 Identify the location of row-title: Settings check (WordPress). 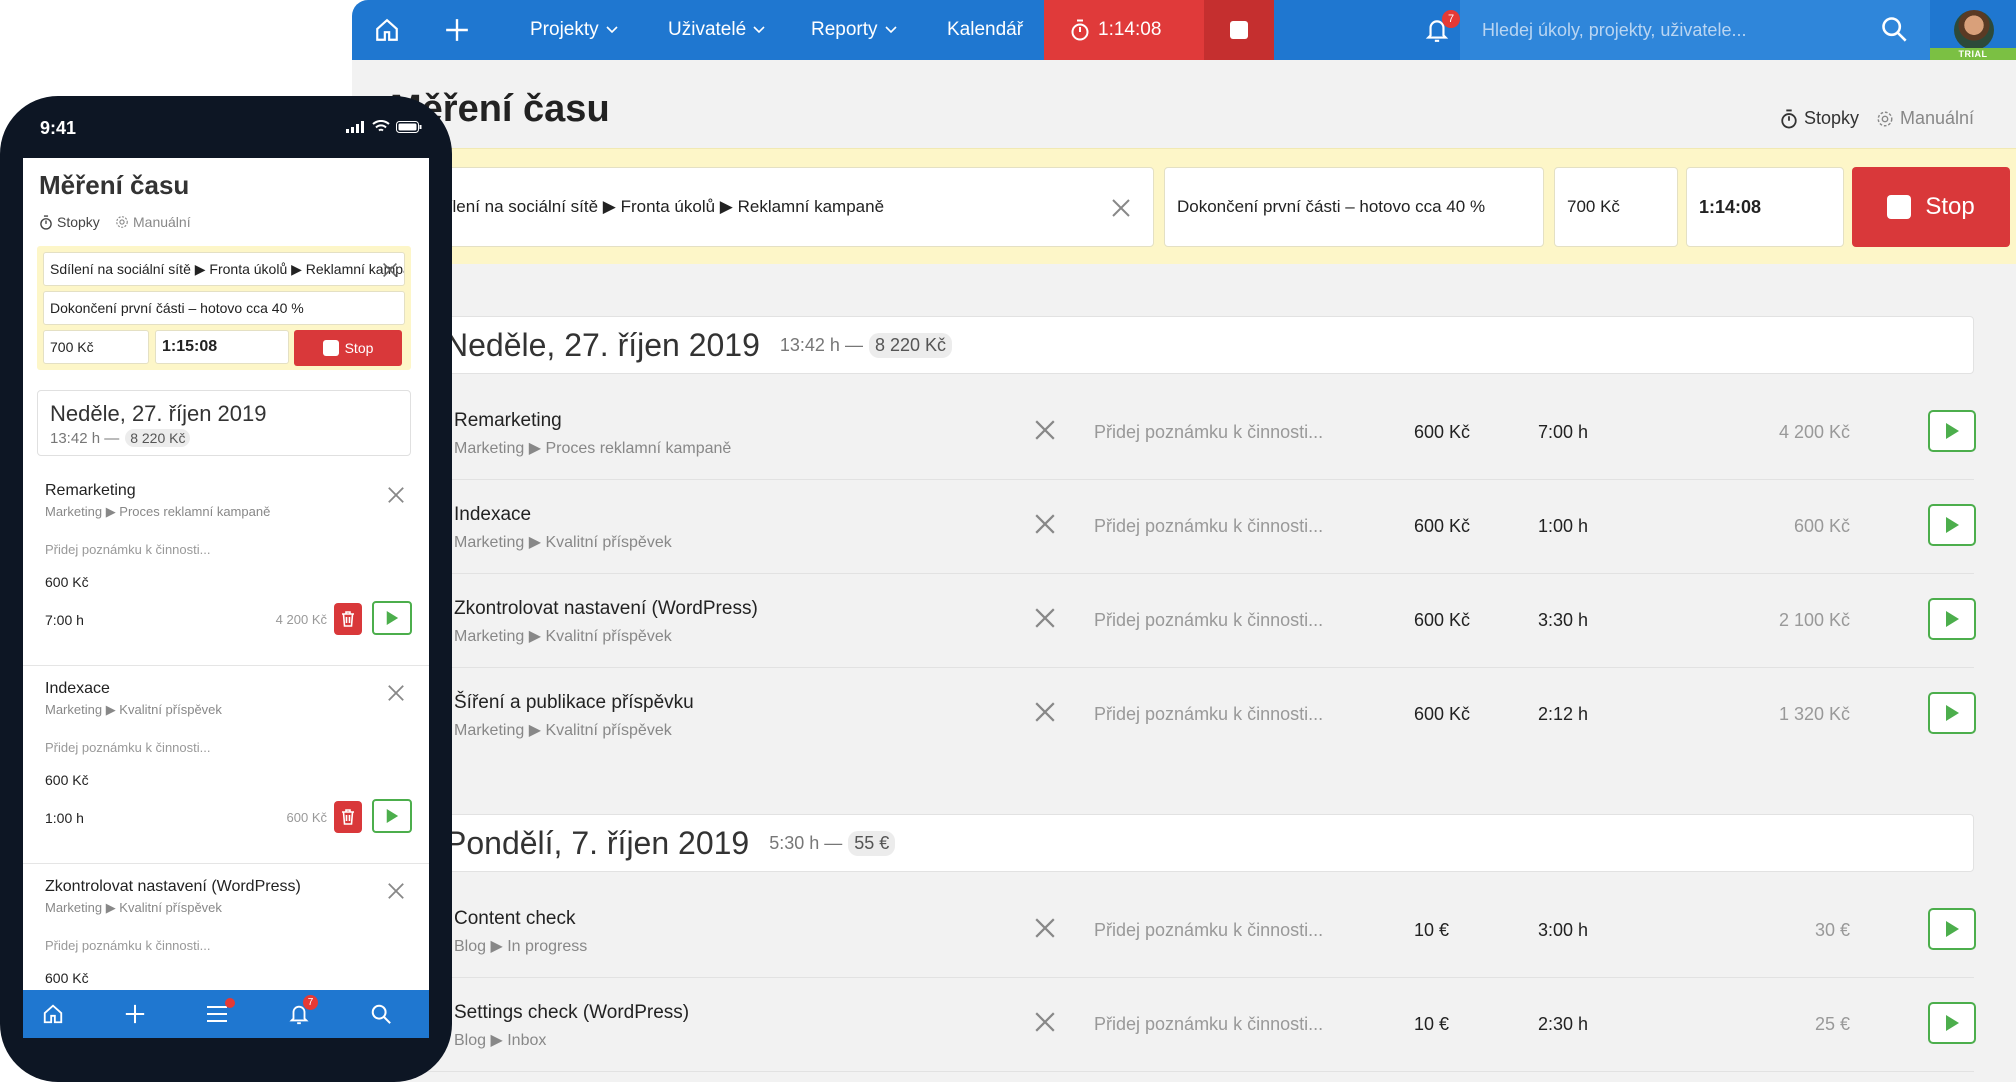
(572, 1012).